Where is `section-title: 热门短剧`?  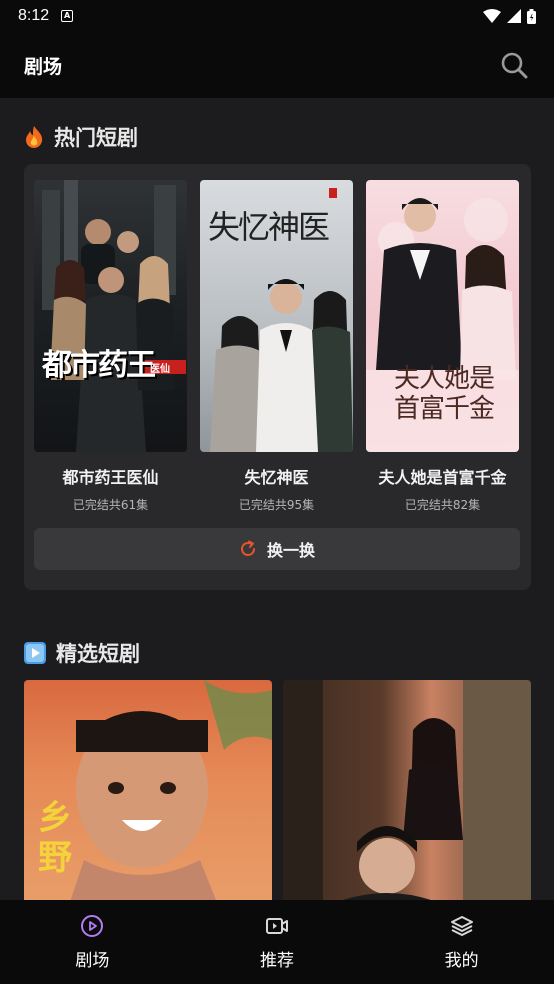
section-title: 热门短剧 is located at coordinates (96, 138).